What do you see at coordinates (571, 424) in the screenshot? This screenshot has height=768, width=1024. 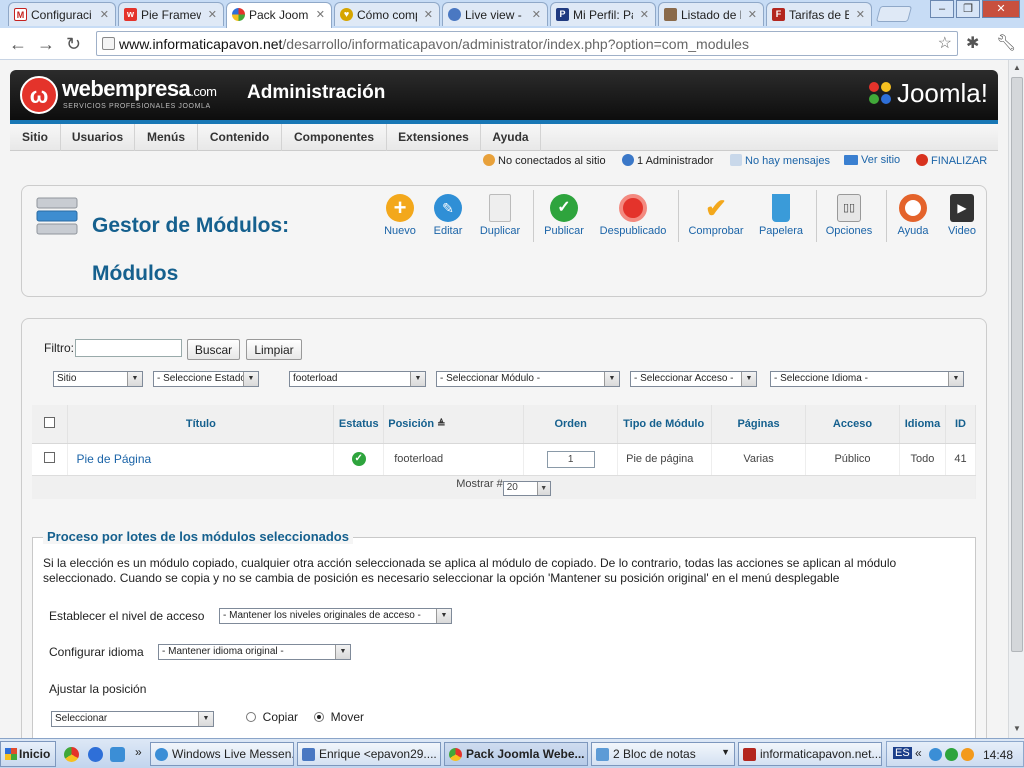 I see `col-order: Orden` at bounding box center [571, 424].